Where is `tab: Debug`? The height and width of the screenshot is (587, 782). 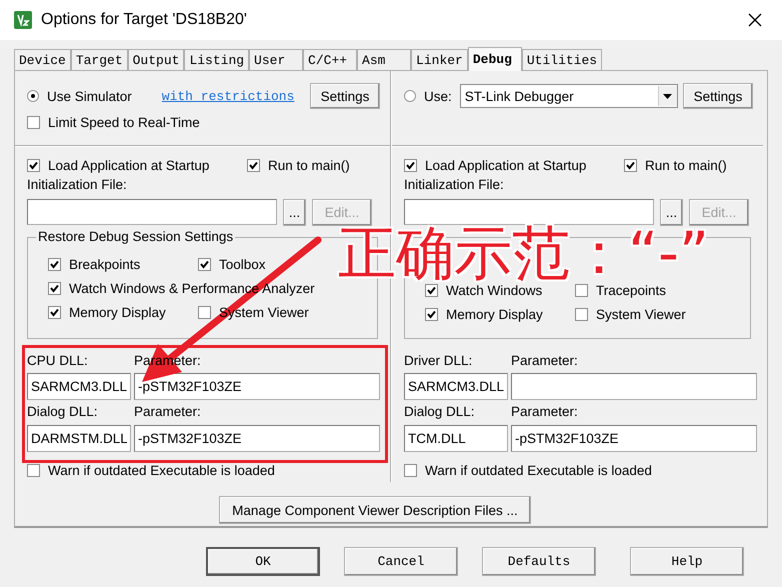 tab: Debug is located at coordinates (495, 59).